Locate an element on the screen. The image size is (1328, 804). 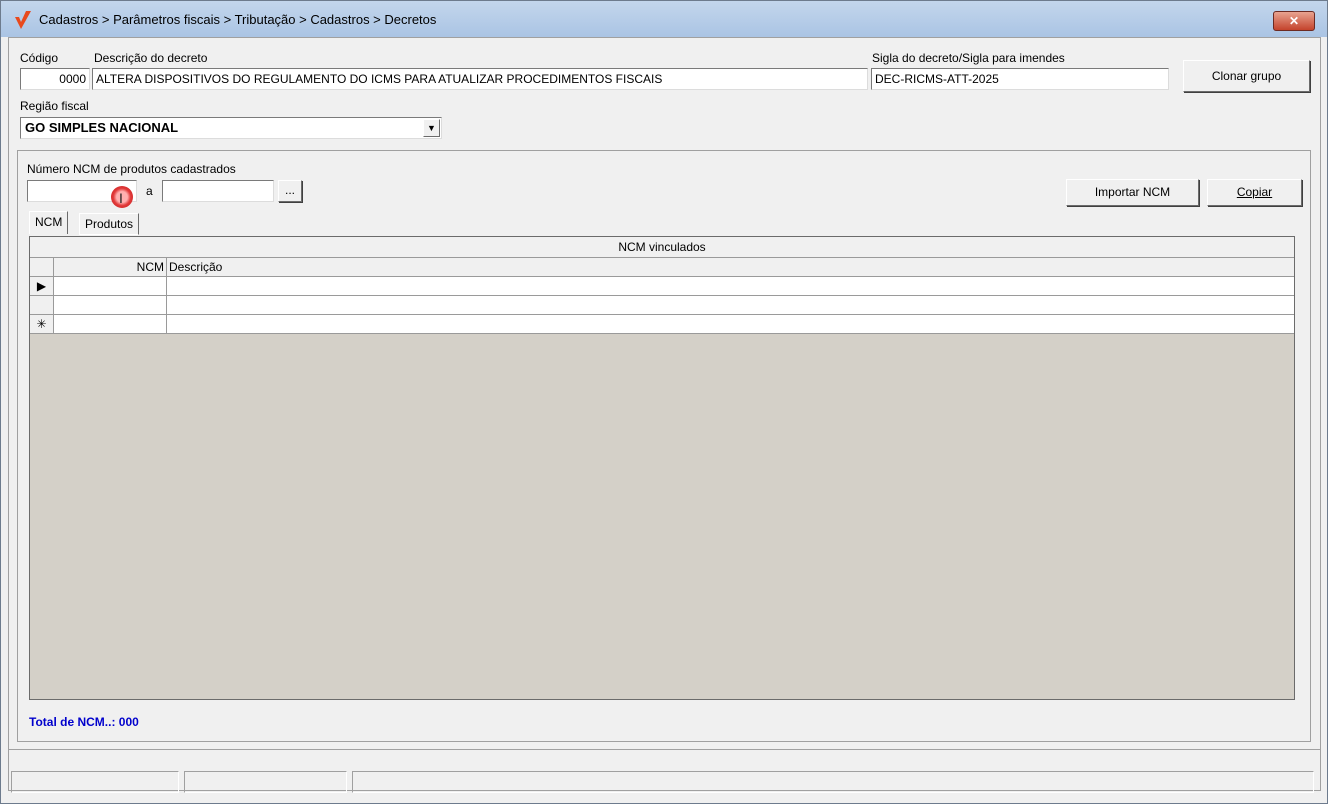
sigla-field: DEC-RICMS-ATT-2025 is located at coordinates (1020, 79).